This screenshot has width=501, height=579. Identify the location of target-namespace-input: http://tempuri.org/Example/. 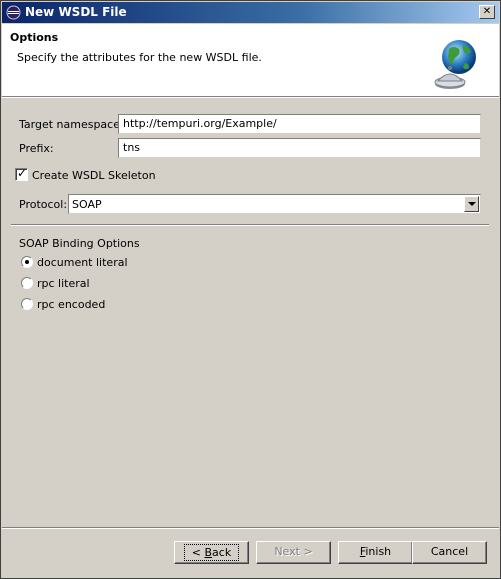
(299, 124).